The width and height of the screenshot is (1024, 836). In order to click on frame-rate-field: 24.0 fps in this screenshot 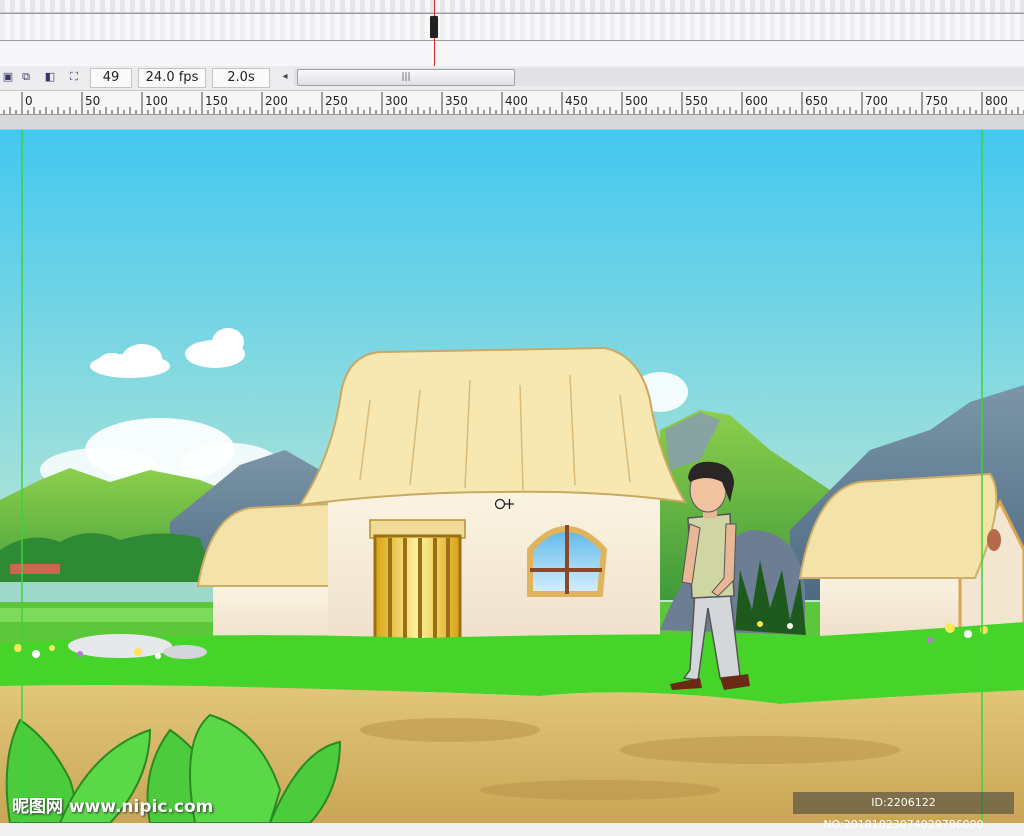, I will do `click(172, 78)`.